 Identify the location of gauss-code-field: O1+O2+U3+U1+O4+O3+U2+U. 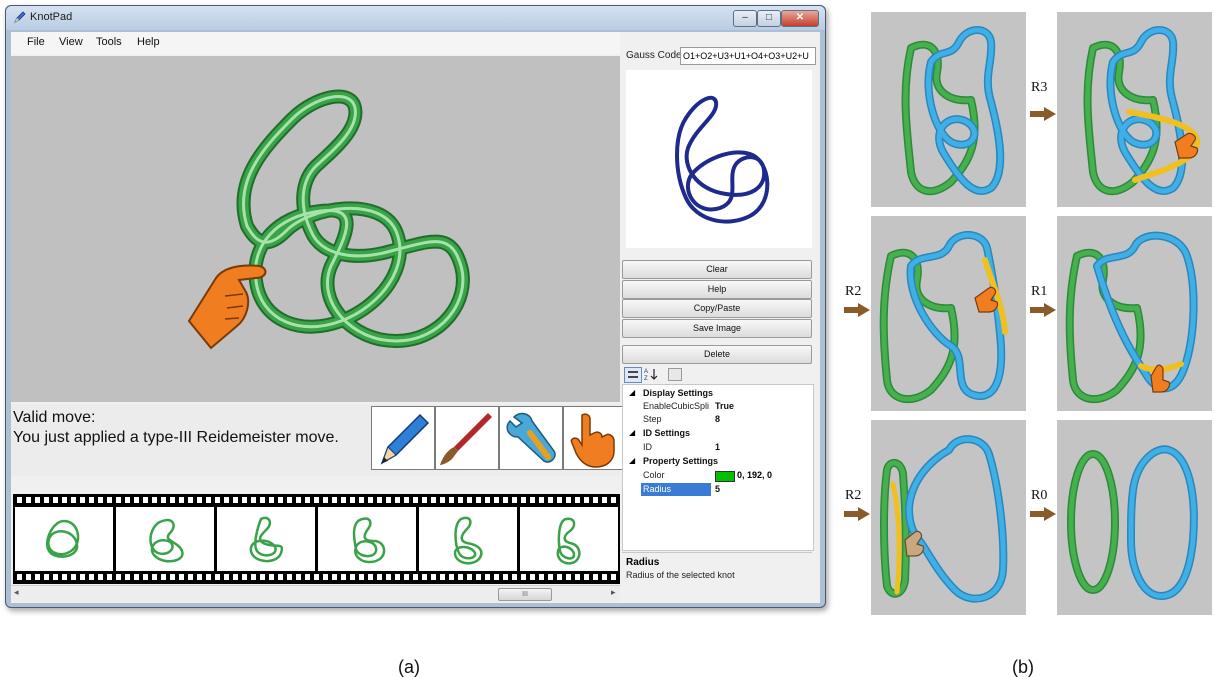
(748, 56).